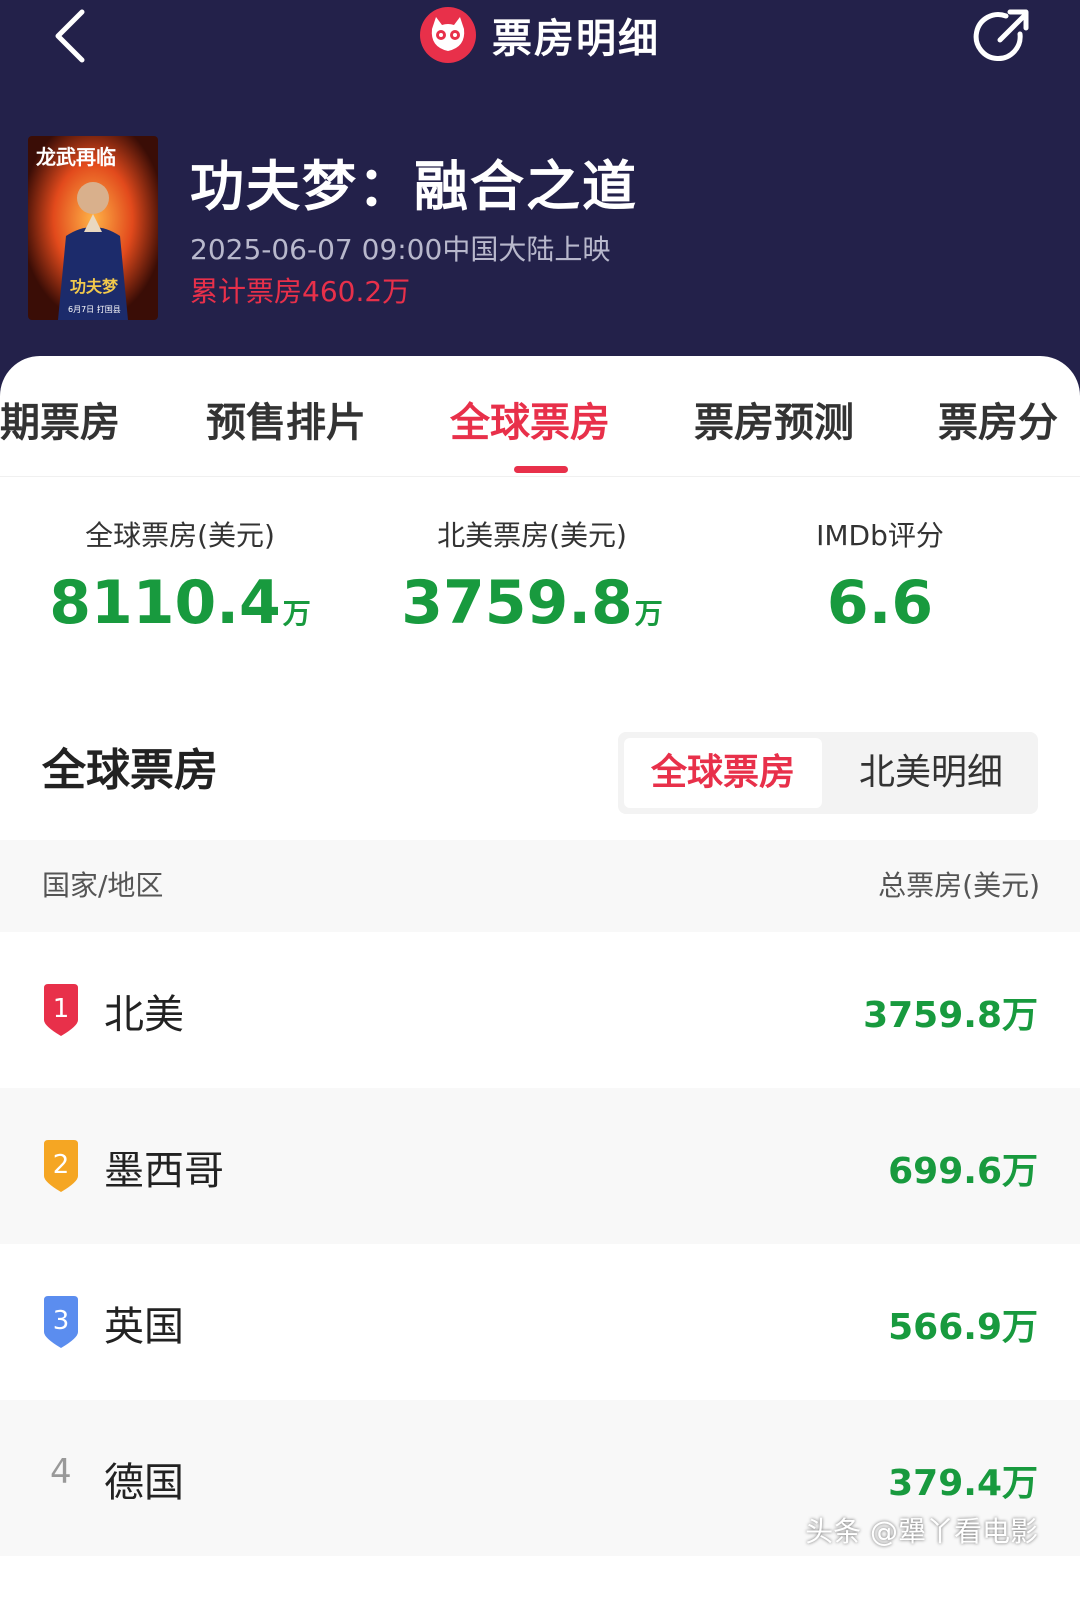  I want to click on region-gross: 699.6万, so click(963, 1171).